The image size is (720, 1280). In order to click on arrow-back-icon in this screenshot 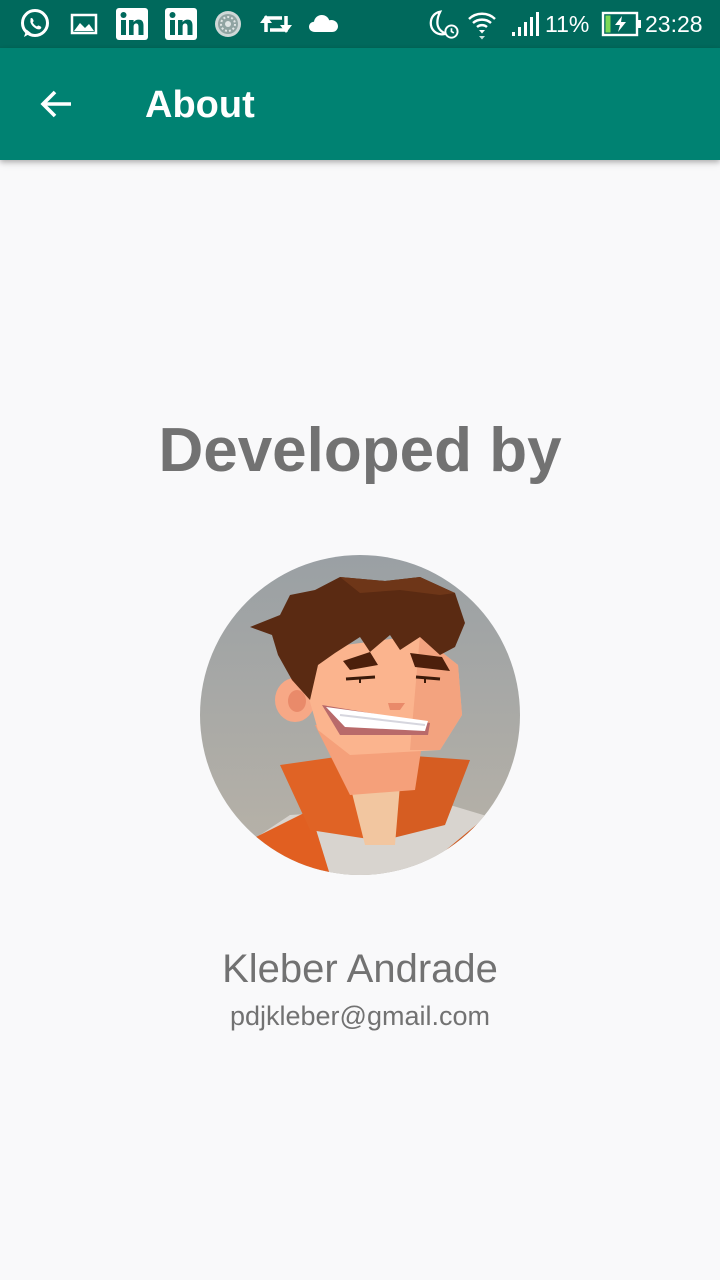, I will do `click(55, 104)`.